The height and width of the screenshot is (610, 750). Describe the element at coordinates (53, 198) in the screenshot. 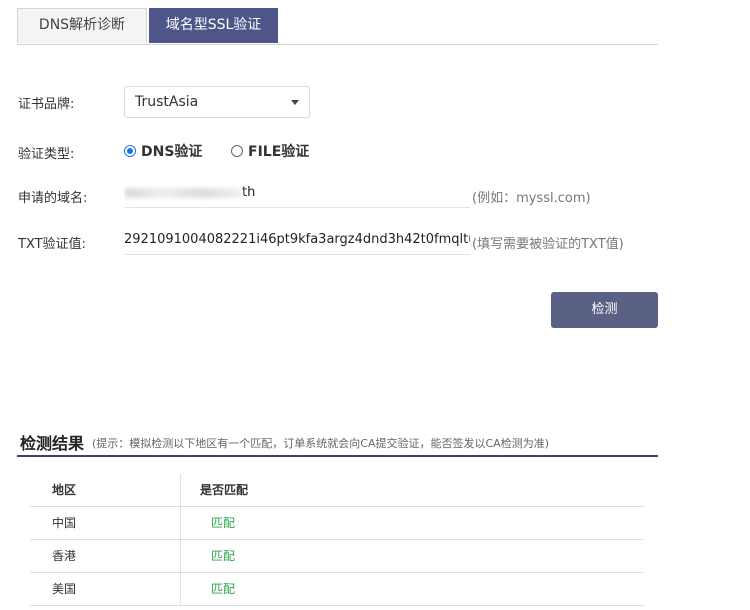

I see `domain-label: 申请的域名:` at that location.